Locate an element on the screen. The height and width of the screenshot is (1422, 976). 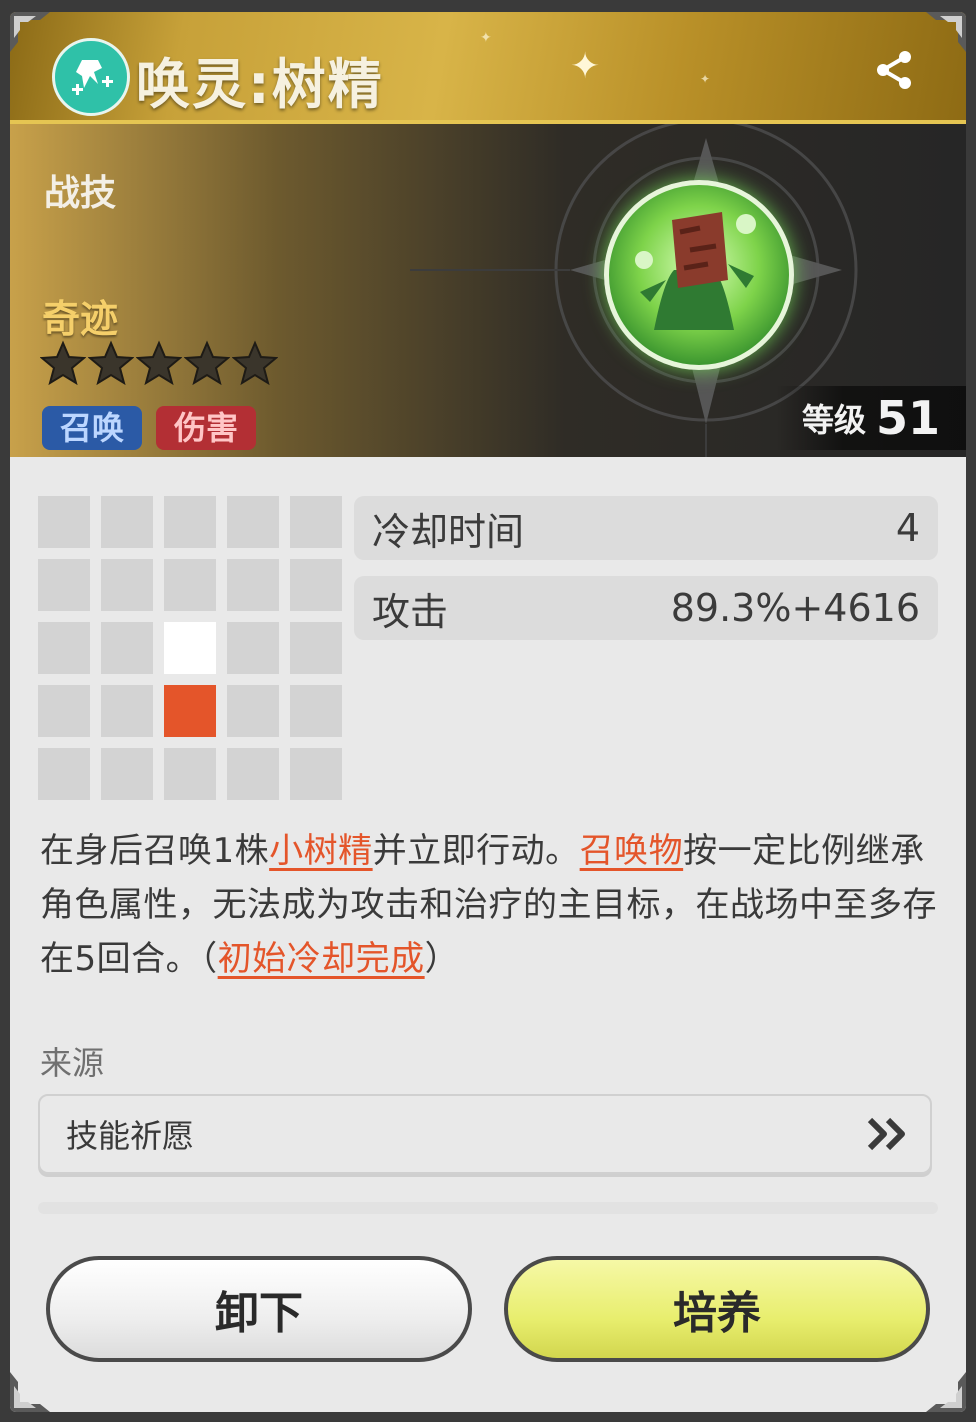
description-text: 并立即行动。 is located at coordinates (476, 851).